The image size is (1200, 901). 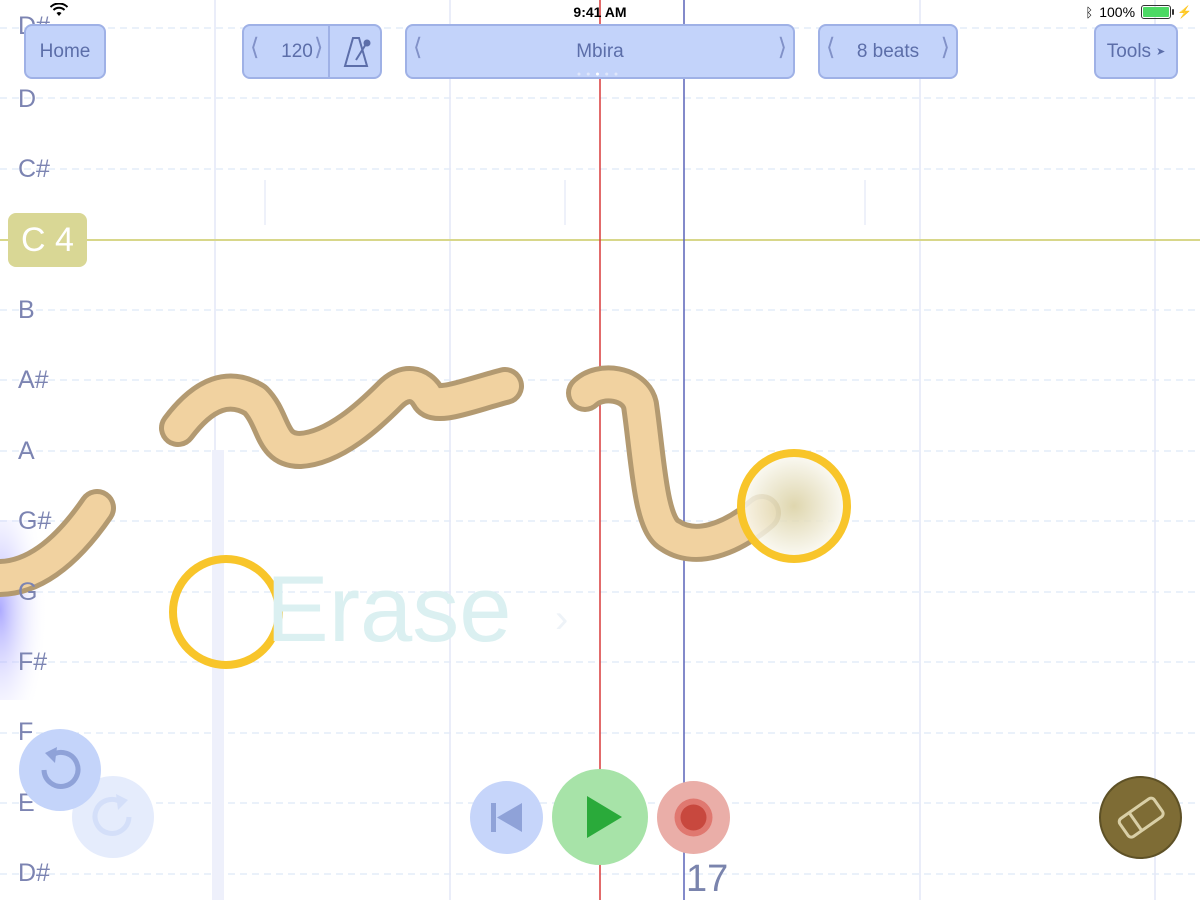 I want to click on status-time: 9:41 AM, so click(x=600, y=12).